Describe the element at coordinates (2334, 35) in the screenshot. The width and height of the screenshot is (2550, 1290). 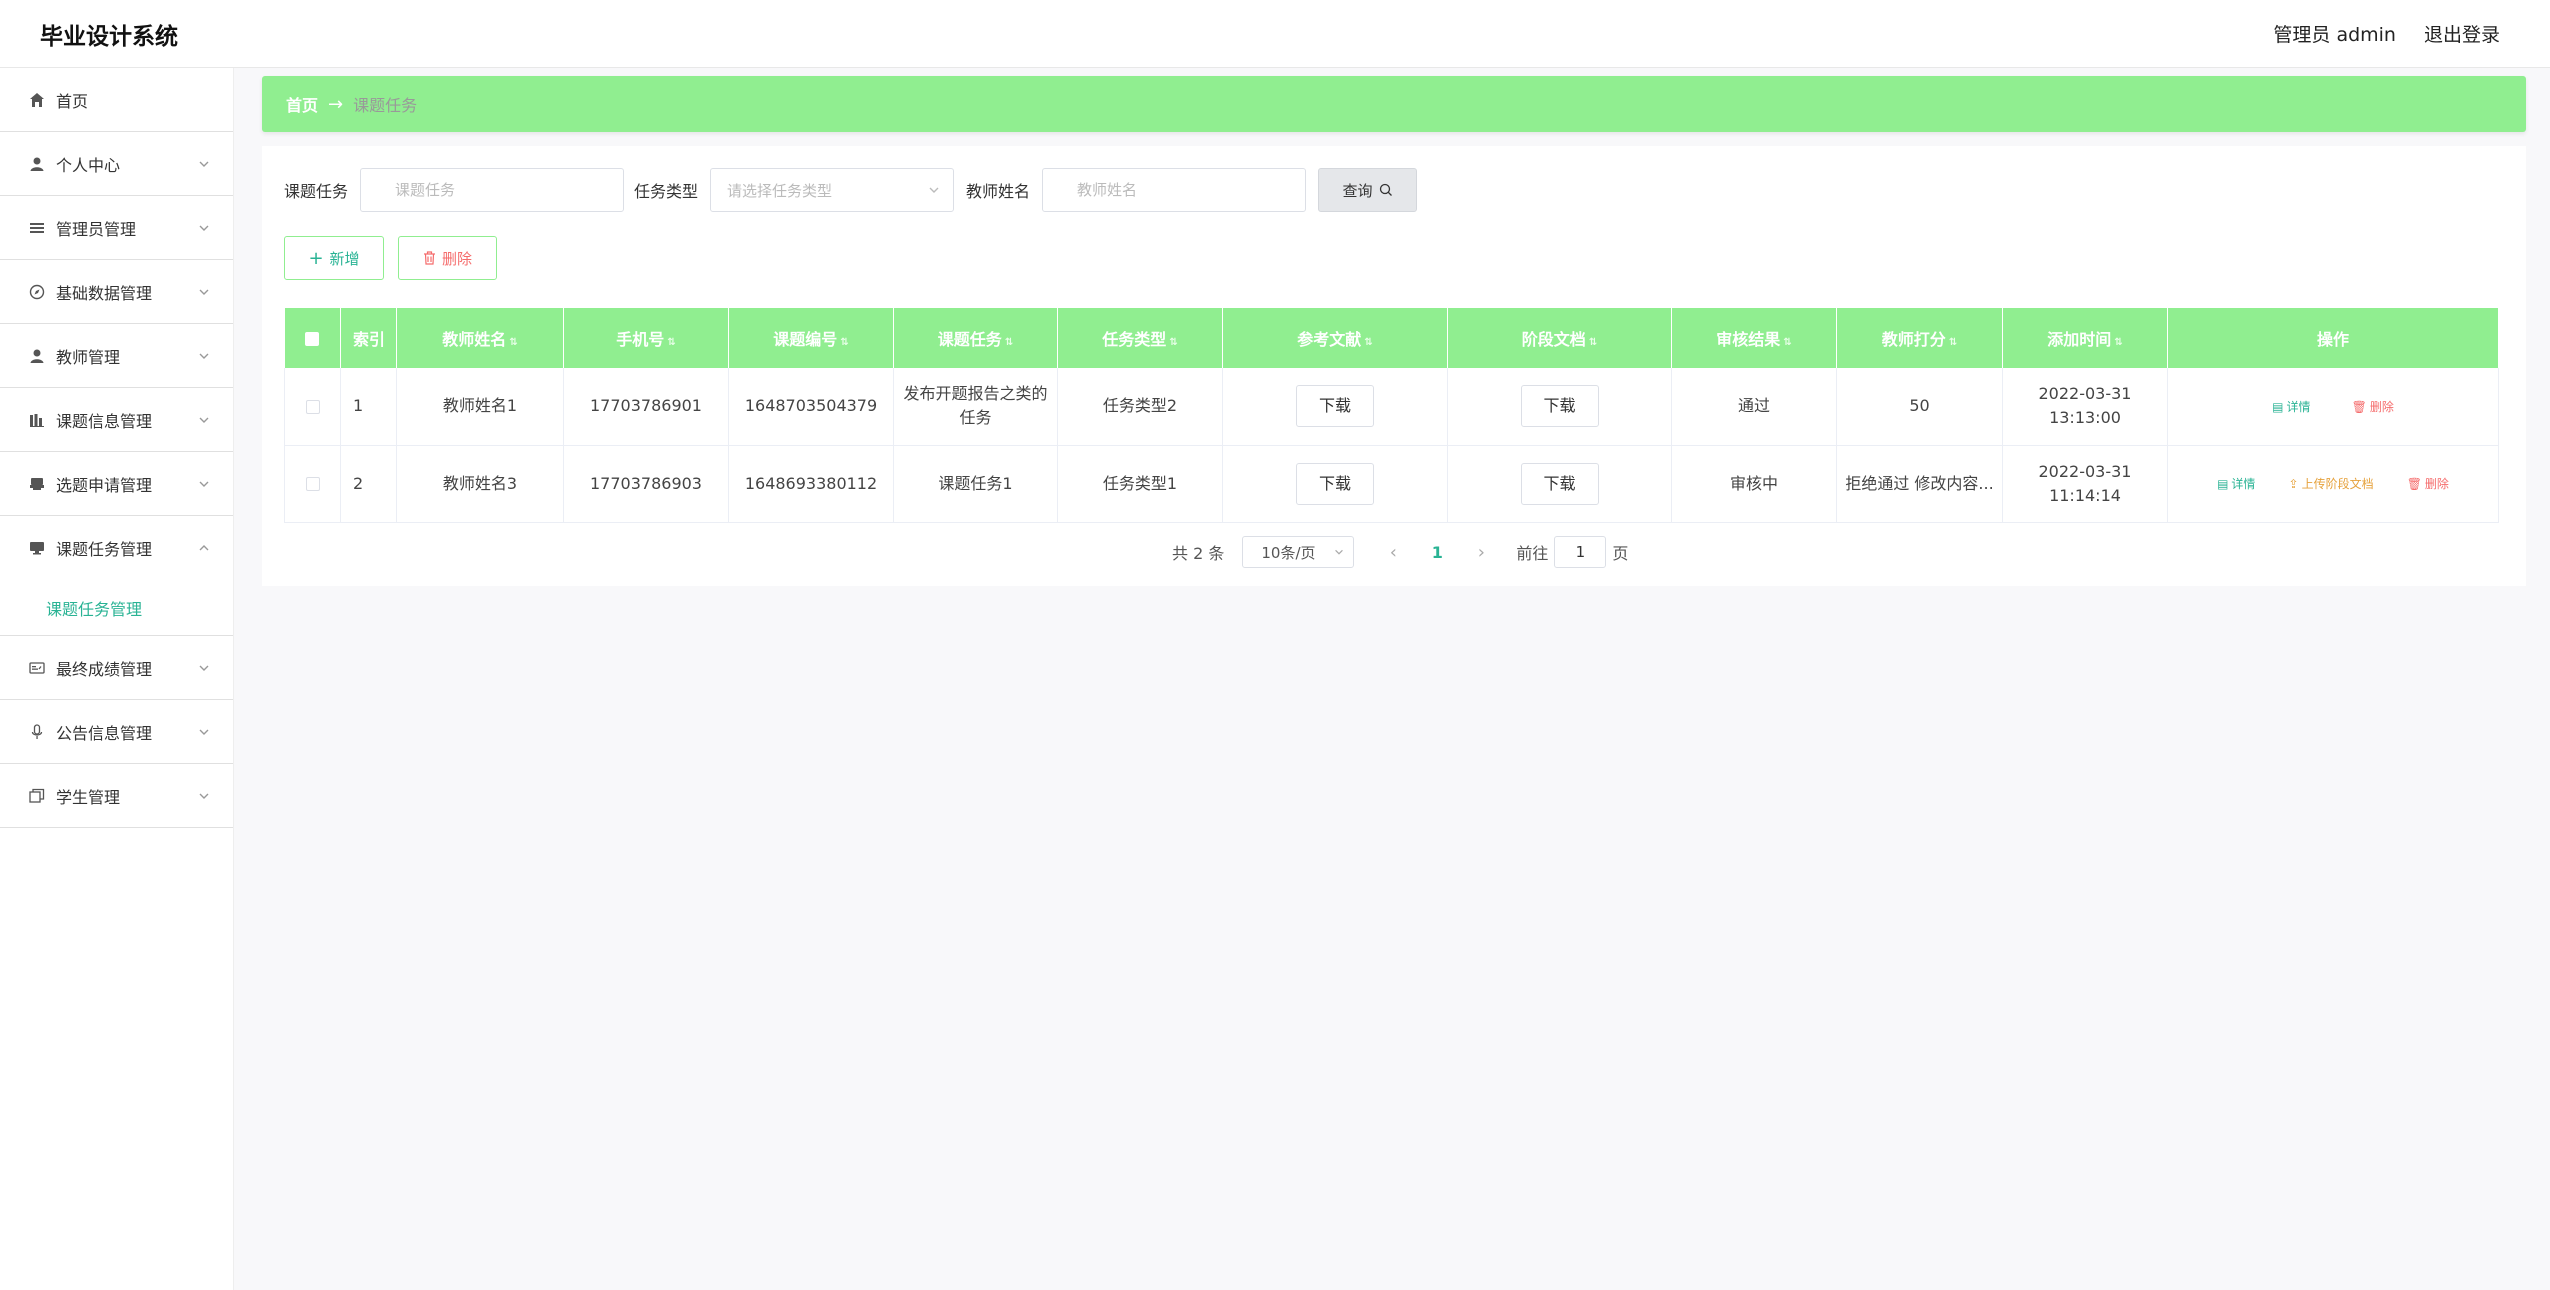
I see `current-user: 管理员 admin` at that location.